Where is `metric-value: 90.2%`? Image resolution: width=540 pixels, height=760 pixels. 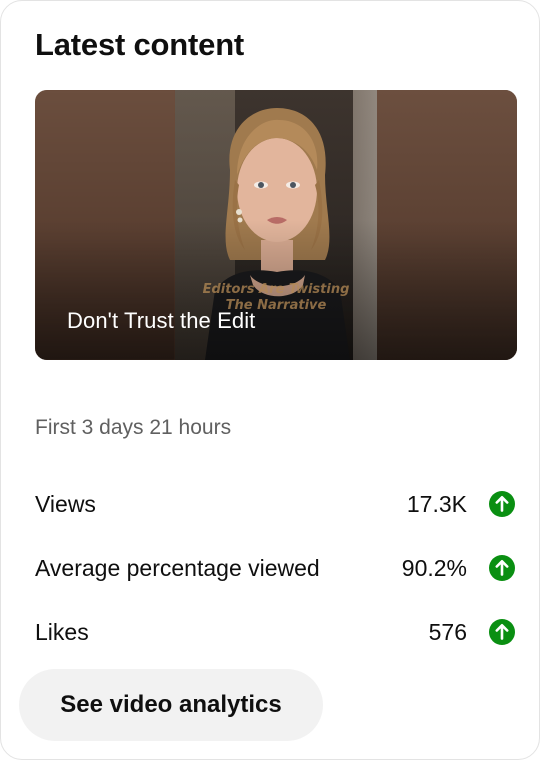 metric-value: 90.2% is located at coordinates (434, 568).